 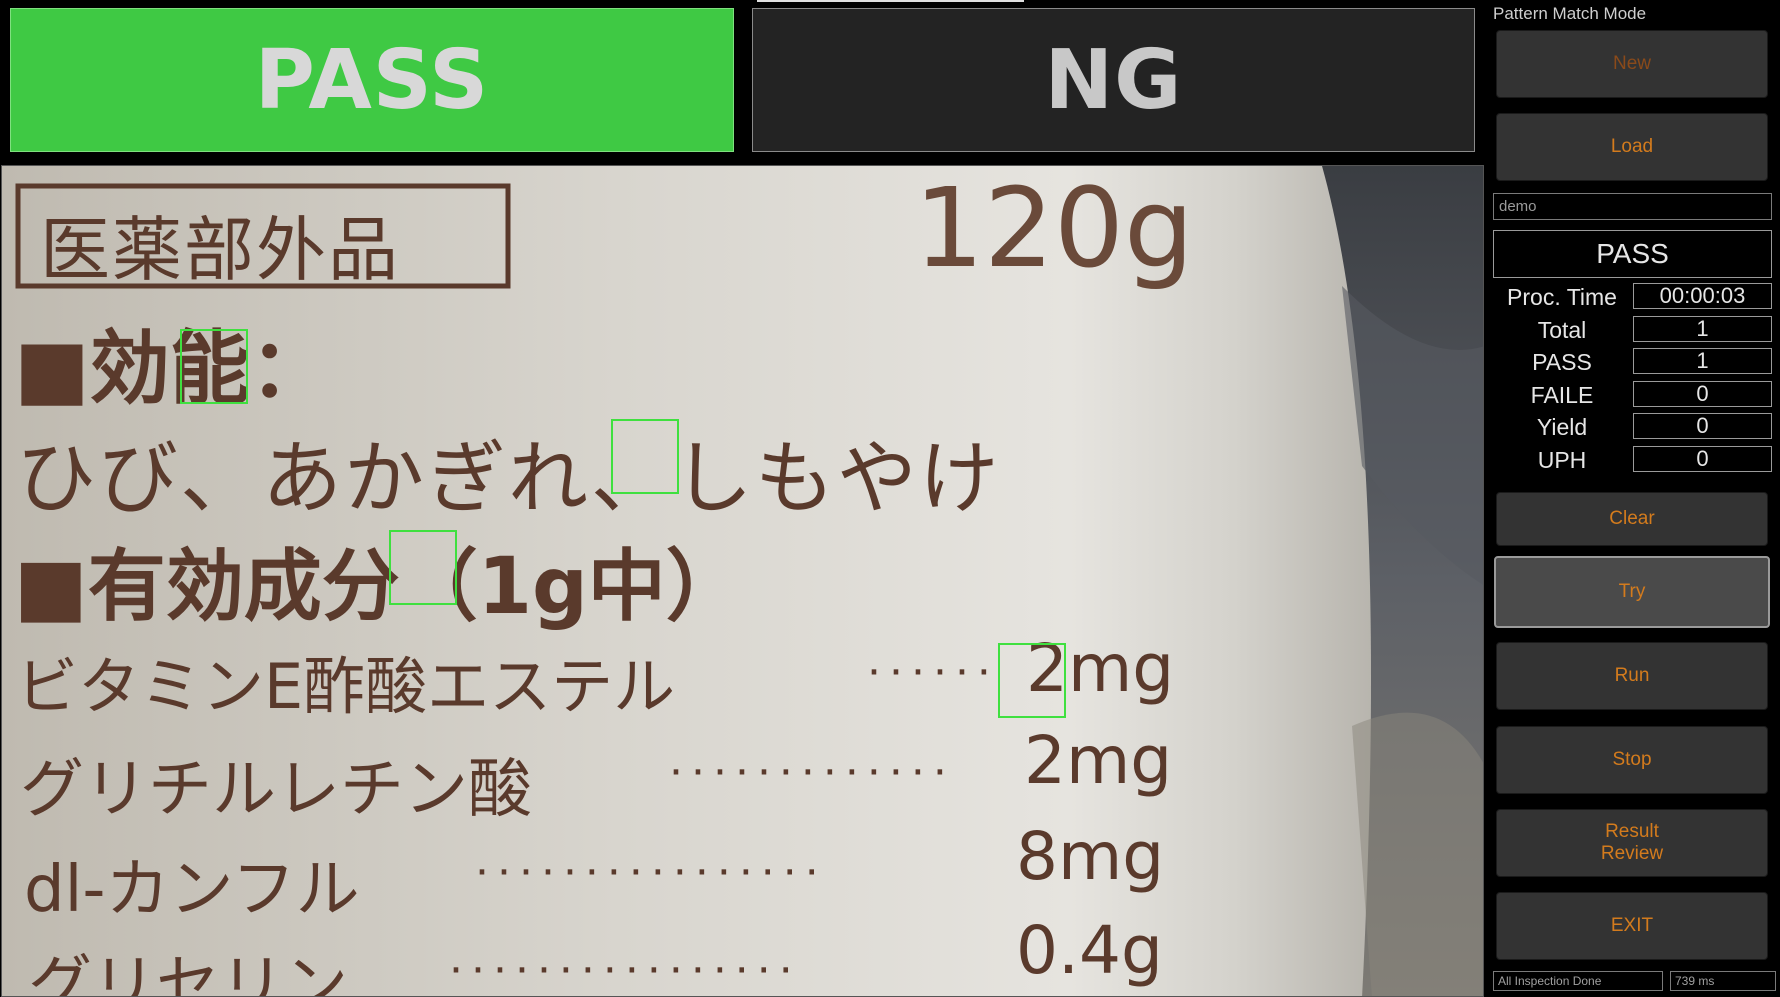 What do you see at coordinates (1632, 427) in the screenshot?
I see `stat-yield: Yield 0` at bounding box center [1632, 427].